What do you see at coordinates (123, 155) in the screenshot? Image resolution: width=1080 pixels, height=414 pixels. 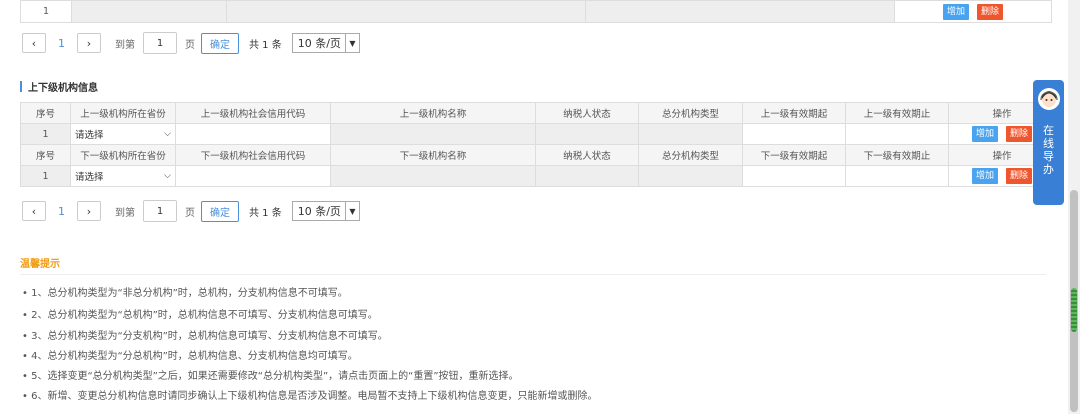 I see `col-header: 下一级机构所在省份` at bounding box center [123, 155].